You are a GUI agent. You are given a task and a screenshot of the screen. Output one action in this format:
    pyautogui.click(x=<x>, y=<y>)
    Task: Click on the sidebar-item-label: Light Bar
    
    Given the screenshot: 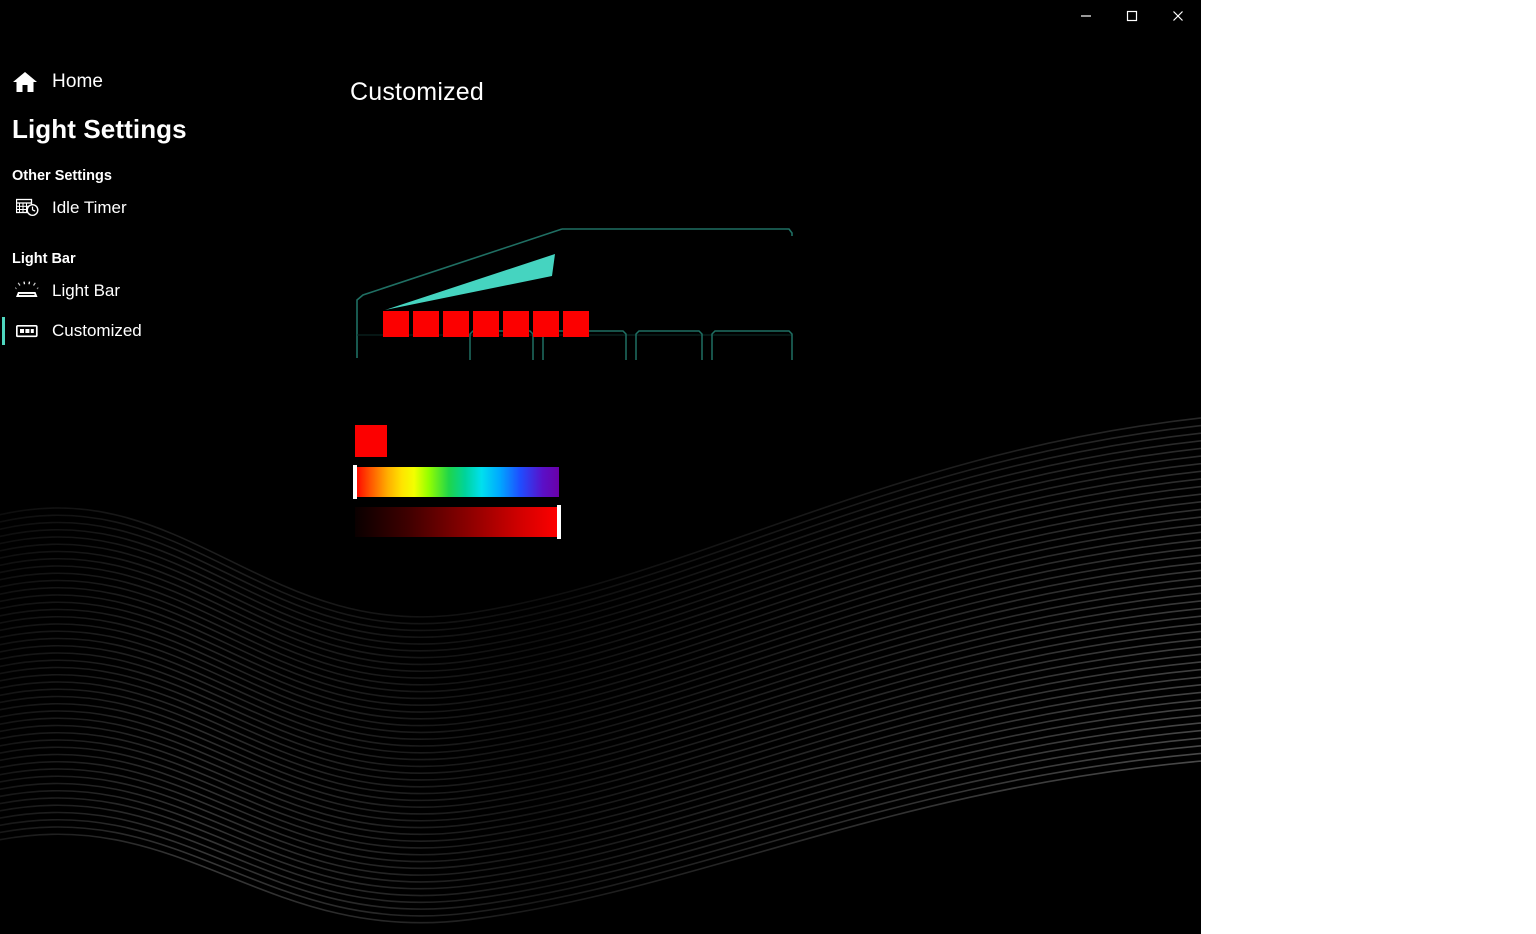 What is the action you would take?
    pyautogui.click(x=86, y=290)
    